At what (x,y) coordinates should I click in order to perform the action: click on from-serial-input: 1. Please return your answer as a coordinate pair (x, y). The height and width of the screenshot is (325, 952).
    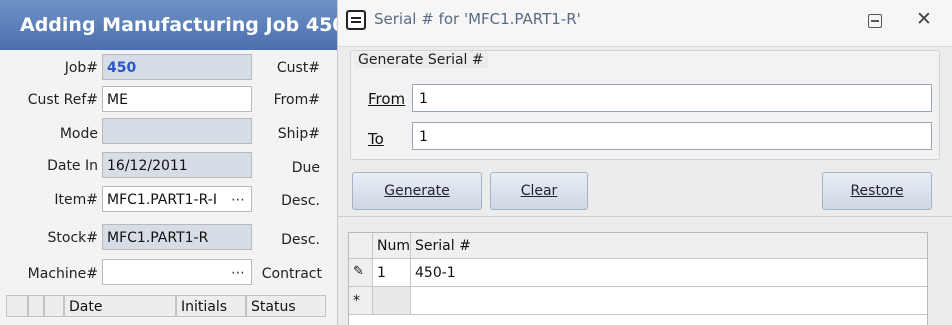
    Looking at the image, I should click on (672, 98).